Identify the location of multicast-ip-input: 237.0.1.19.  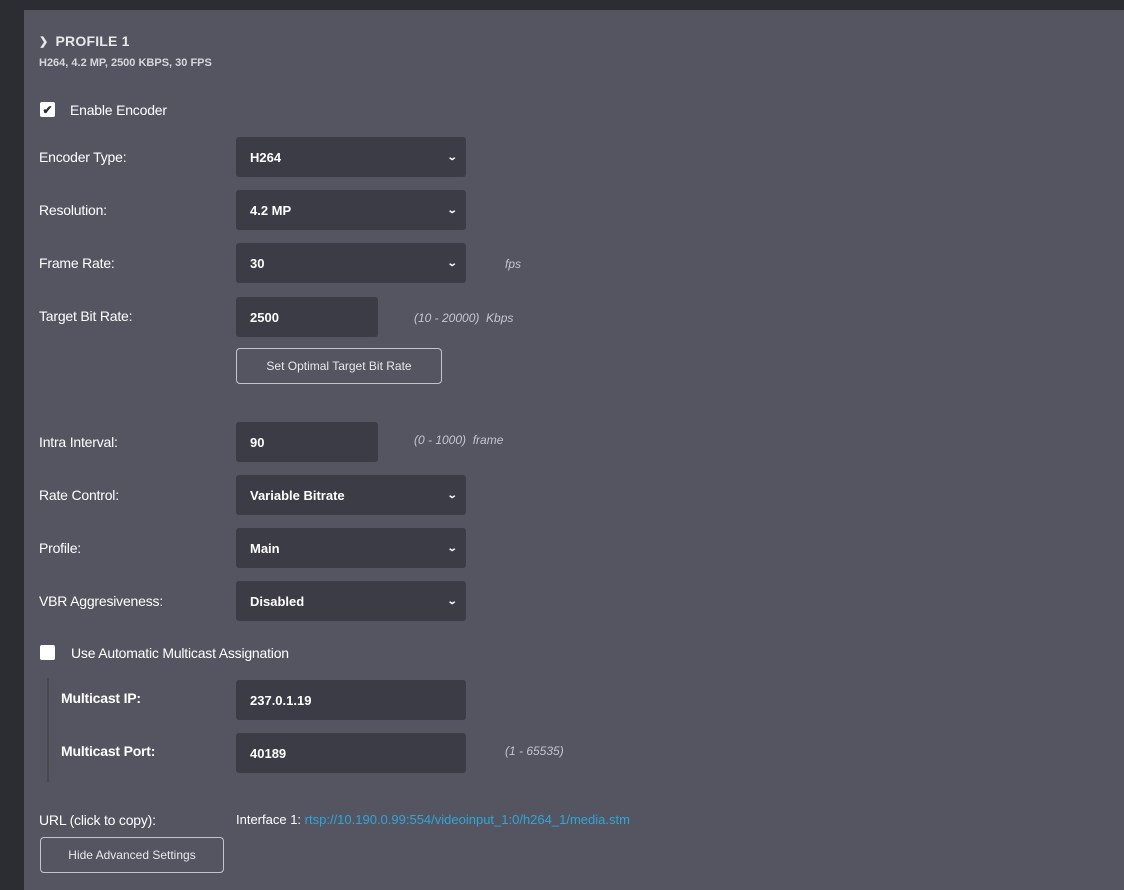
(351, 700).